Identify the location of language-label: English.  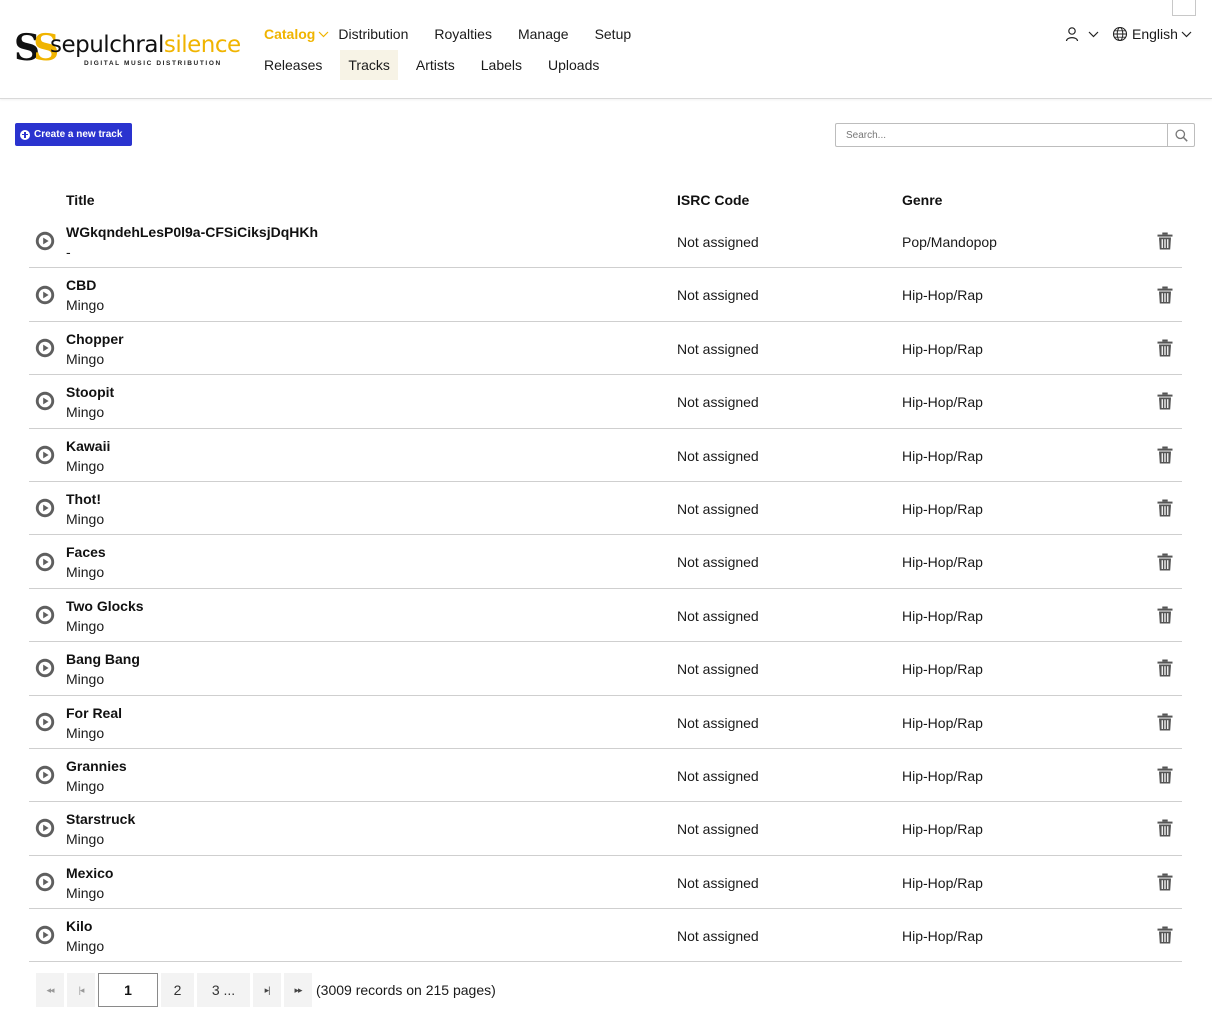
(1155, 34).